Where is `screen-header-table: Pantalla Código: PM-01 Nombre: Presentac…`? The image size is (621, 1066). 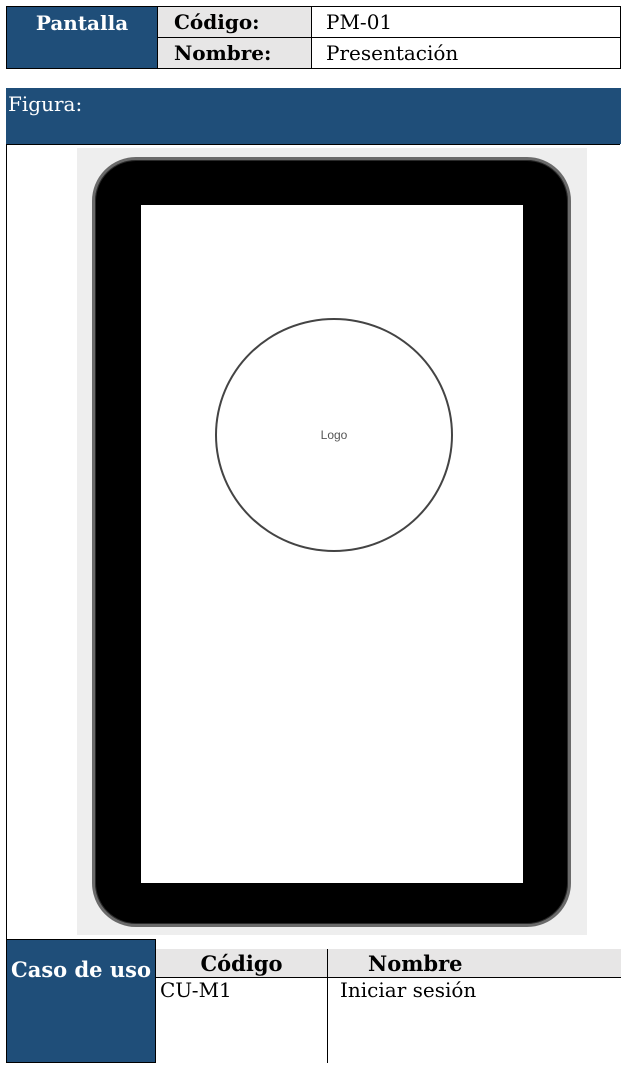 screen-header-table: Pantalla Código: PM-01 Nombre: Presentac… is located at coordinates (313, 37).